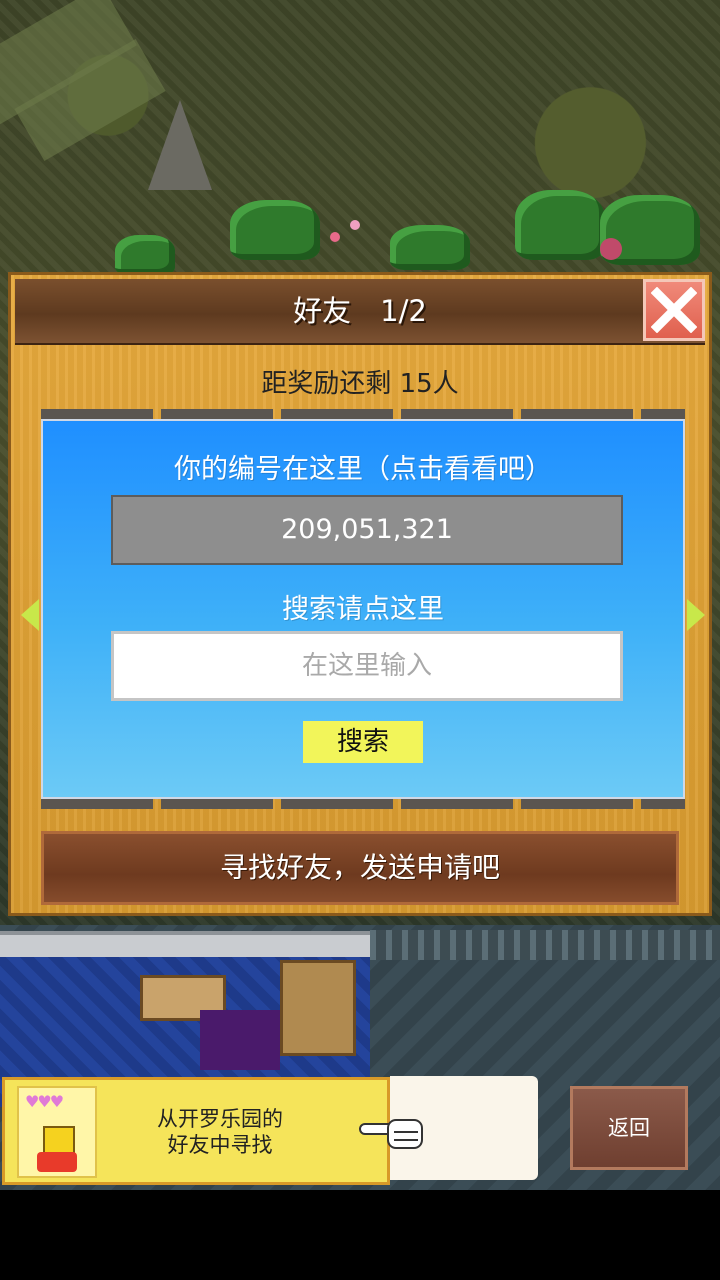 This screenshot has height=1280, width=720. I want to click on pointing-hand-icon, so click(391, 1134).